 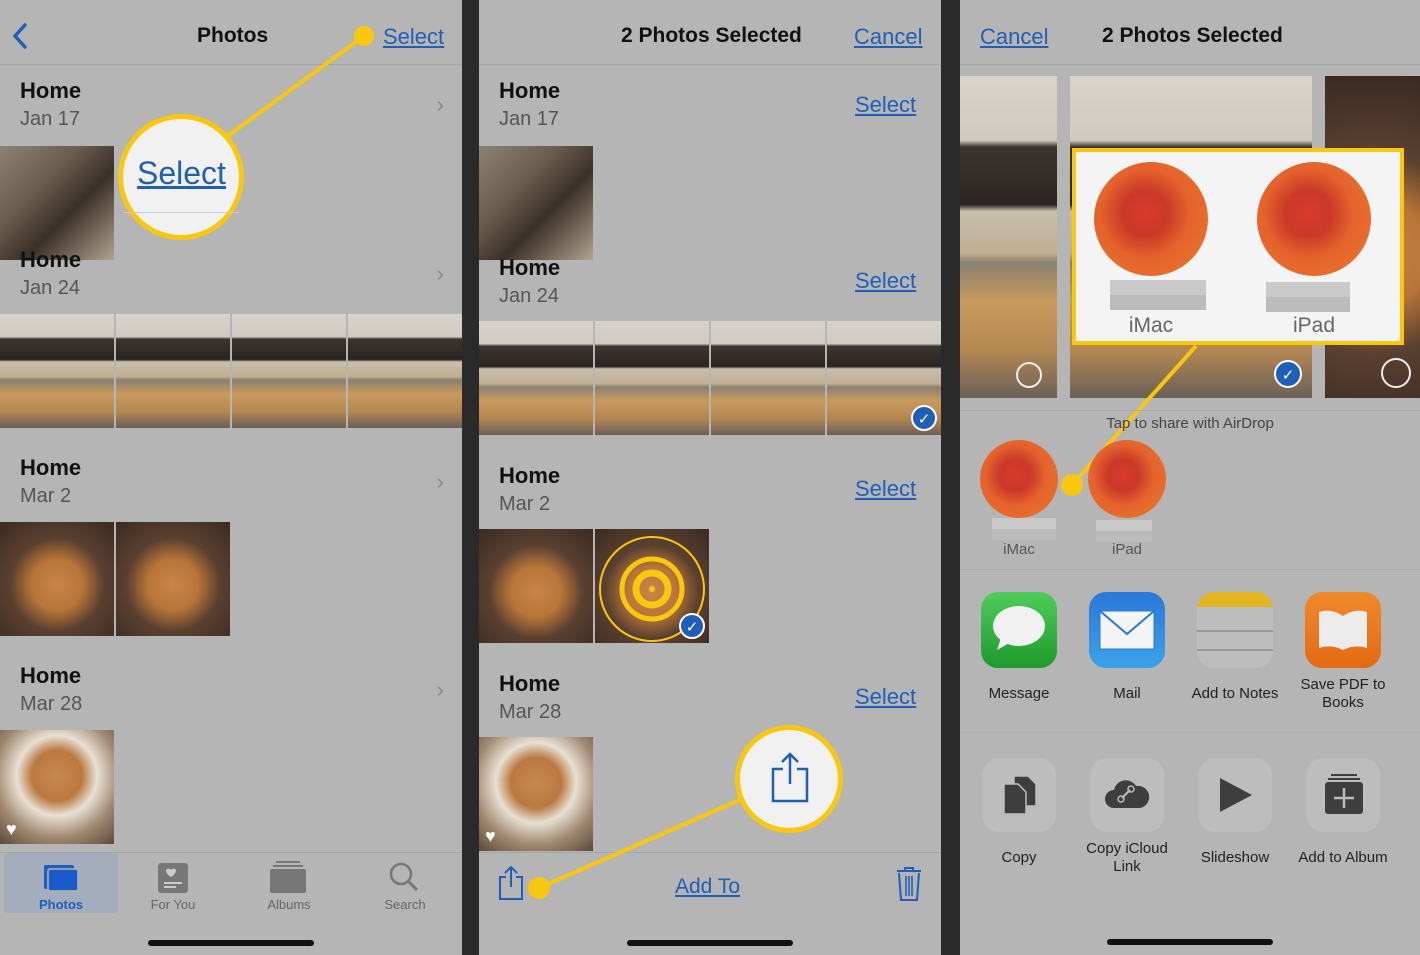 What do you see at coordinates (231, 903) in the screenshot?
I see `tab-bar: Photos For You Albums Search` at bounding box center [231, 903].